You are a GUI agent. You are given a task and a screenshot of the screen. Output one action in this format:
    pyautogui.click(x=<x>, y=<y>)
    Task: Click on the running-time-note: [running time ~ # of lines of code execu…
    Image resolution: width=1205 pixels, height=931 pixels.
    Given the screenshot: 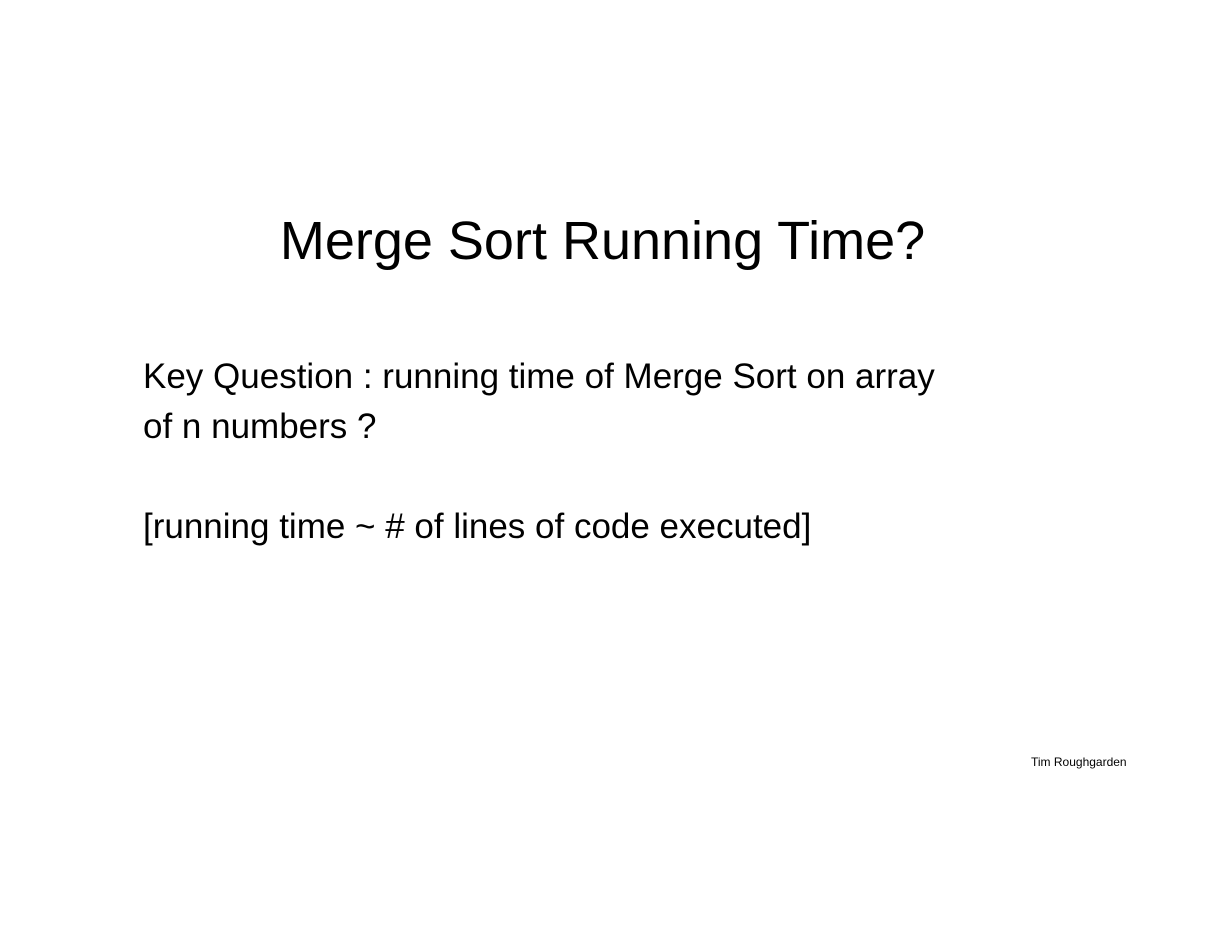 What is the action you would take?
    pyautogui.click(x=477, y=526)
    